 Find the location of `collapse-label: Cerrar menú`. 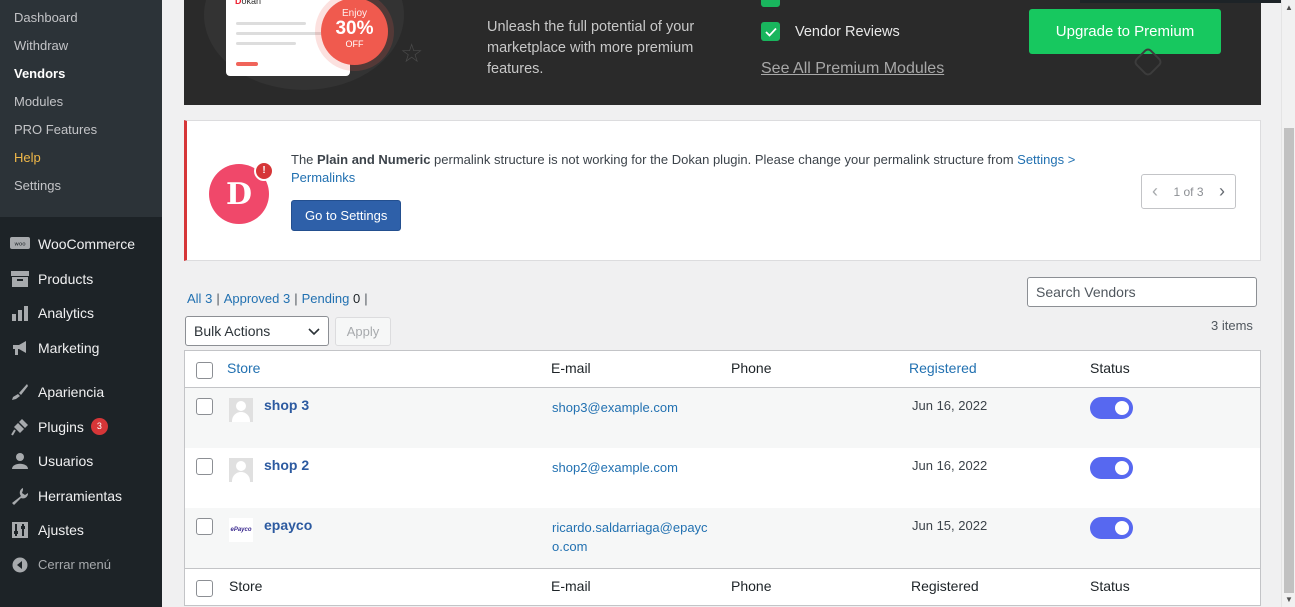

collapse-label: Cerrar menú is located at coordinates (74, 565).